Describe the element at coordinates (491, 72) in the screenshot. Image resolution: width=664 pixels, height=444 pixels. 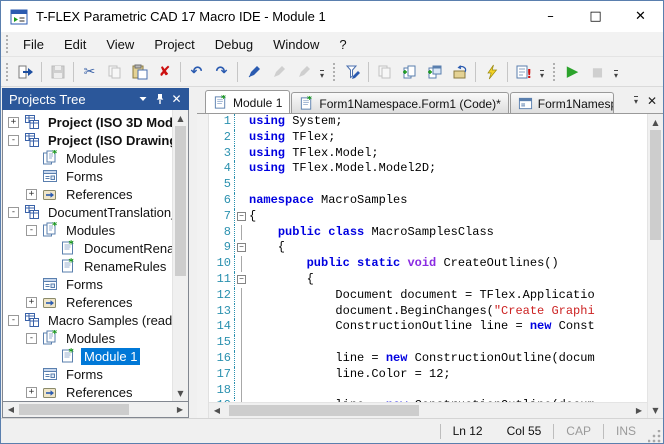
I see `build-button` at that location.